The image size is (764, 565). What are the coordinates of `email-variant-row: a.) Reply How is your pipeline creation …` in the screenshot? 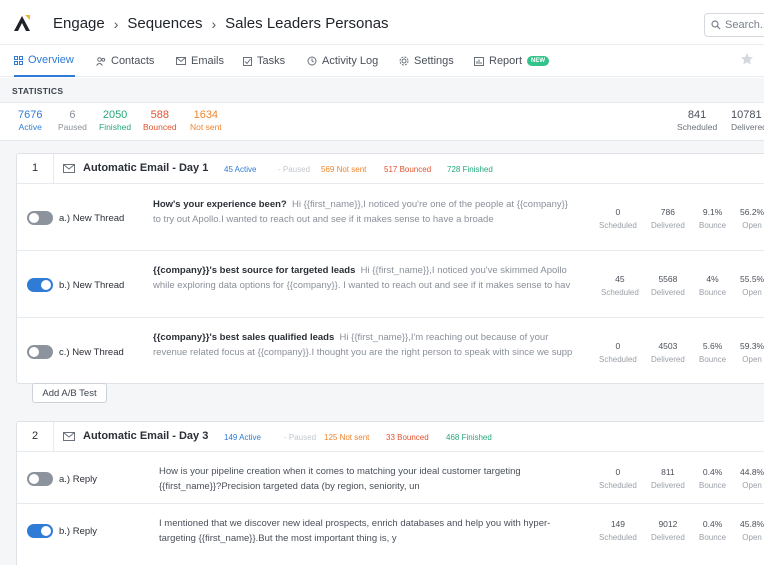 It's located at (390, 478).